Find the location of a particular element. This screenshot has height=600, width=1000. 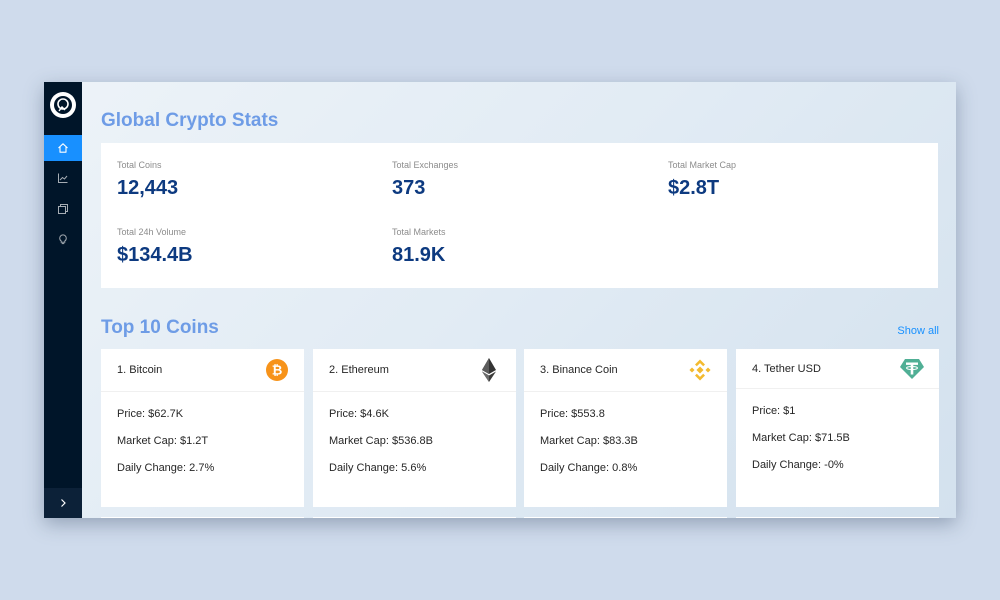

coin-market-cap: Market Cap: $71.5B is located at coordinates (801, 438).